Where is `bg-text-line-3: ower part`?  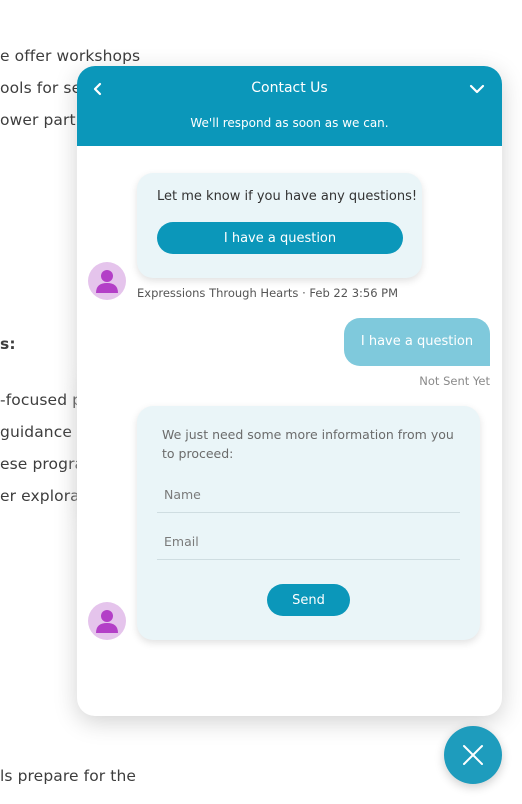 bg-text-line-3: ower part is located at coordinates (38, 120).